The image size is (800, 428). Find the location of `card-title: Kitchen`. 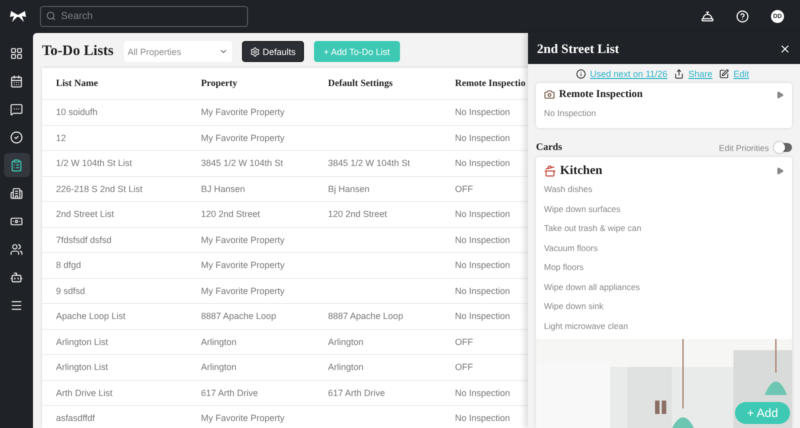

card-title: Kitchen is located at coordinates (581, 170).